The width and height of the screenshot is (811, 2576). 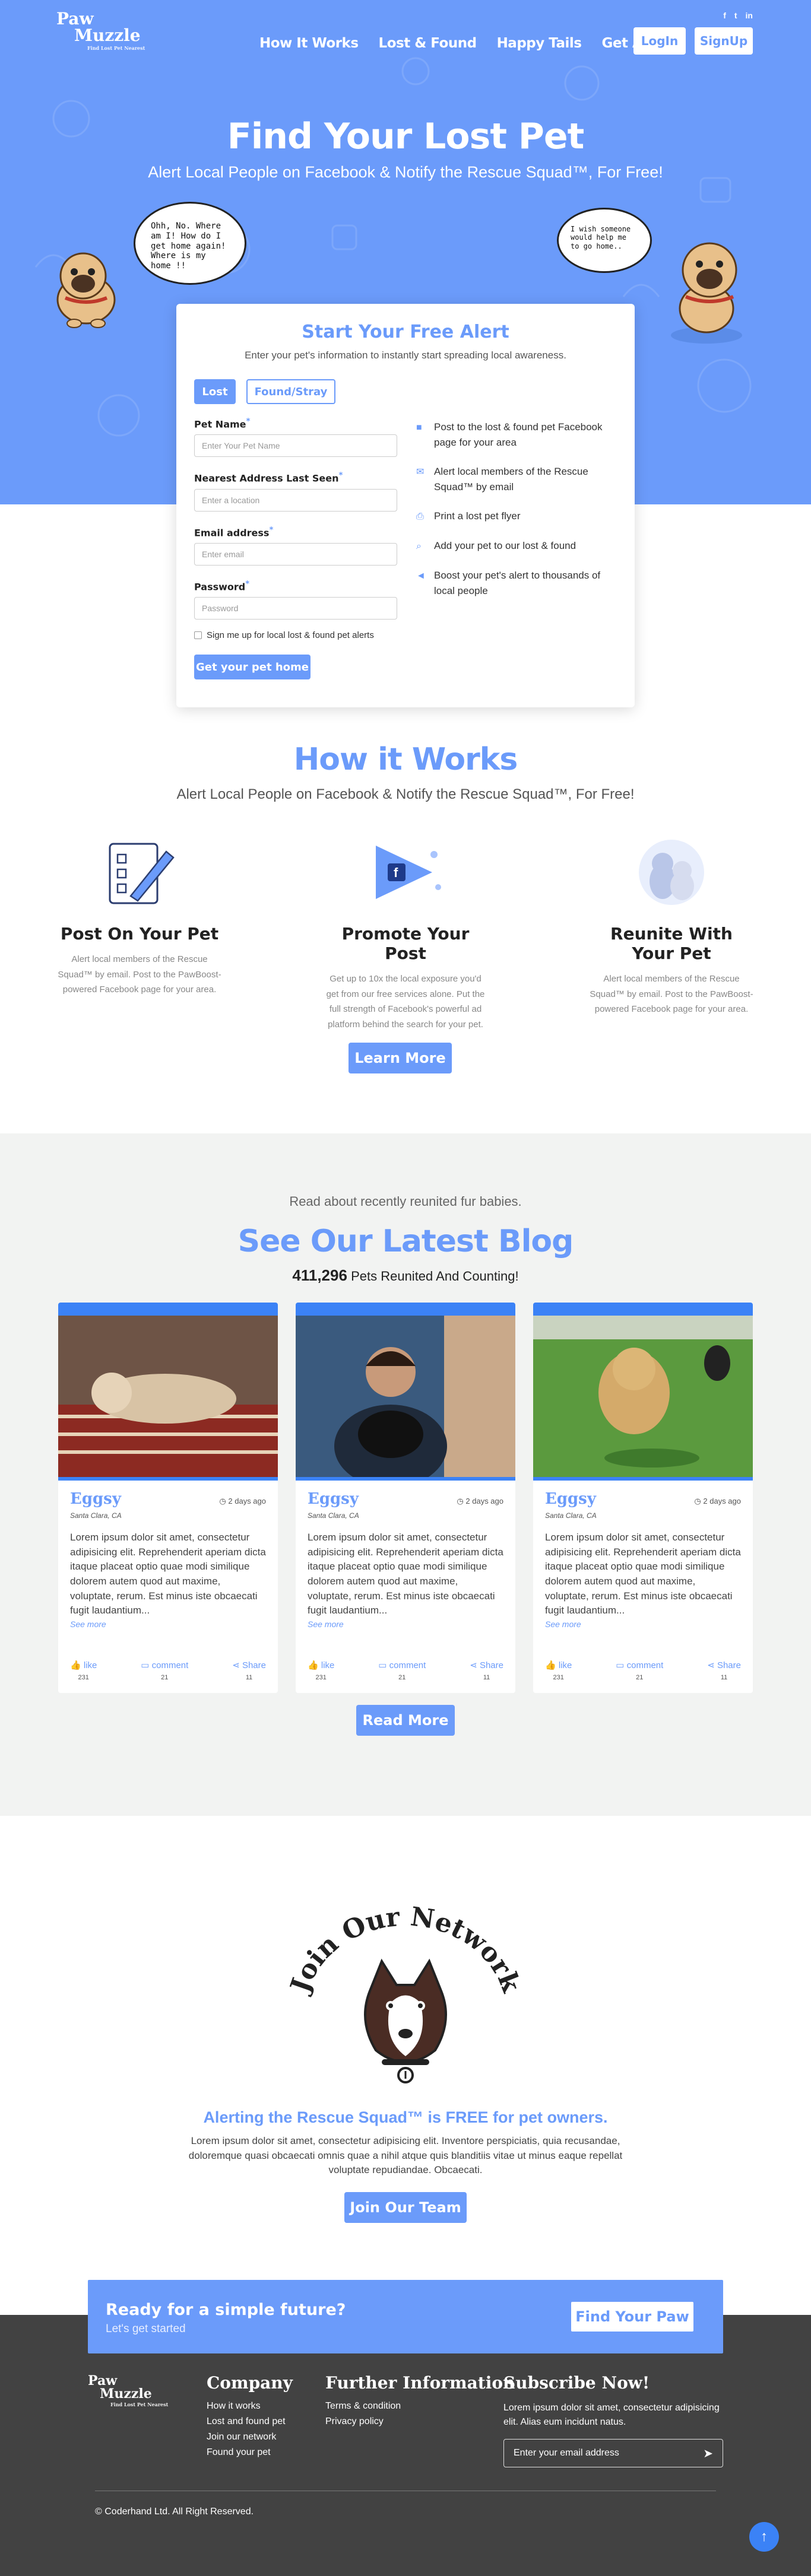 I want to click on brand-logo: Paw Muzzle Find Lost Pet Nearest, so click(x=100, y=31).